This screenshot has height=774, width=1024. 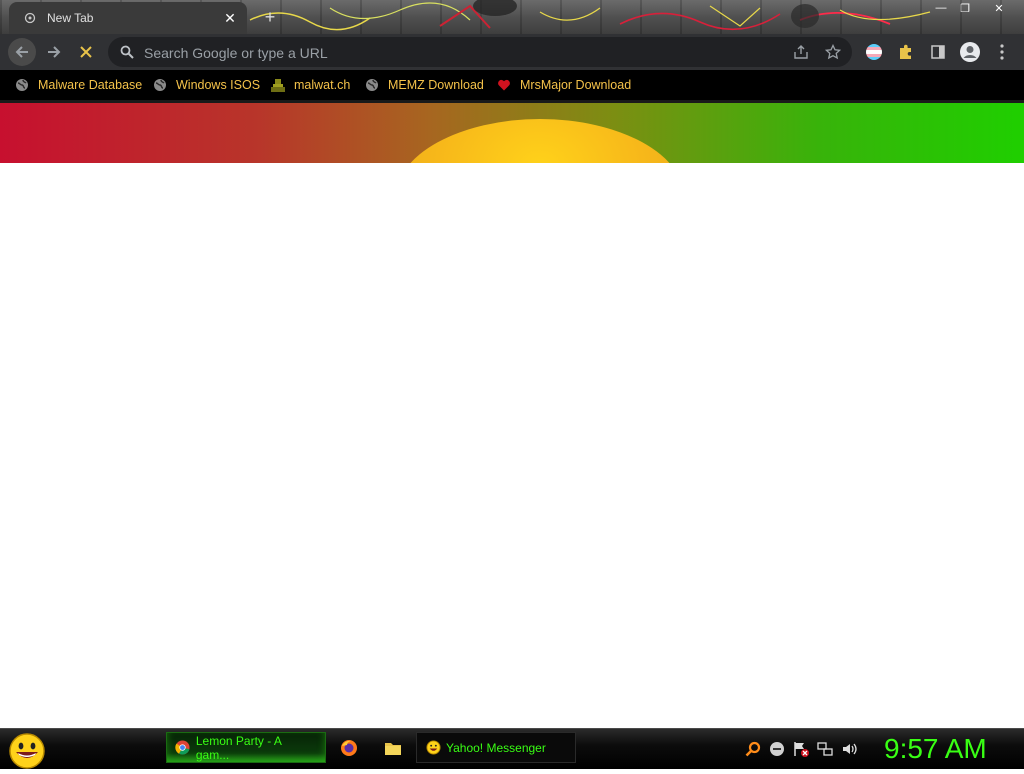 I want to click on search-icon, so click(x=127, y=52).